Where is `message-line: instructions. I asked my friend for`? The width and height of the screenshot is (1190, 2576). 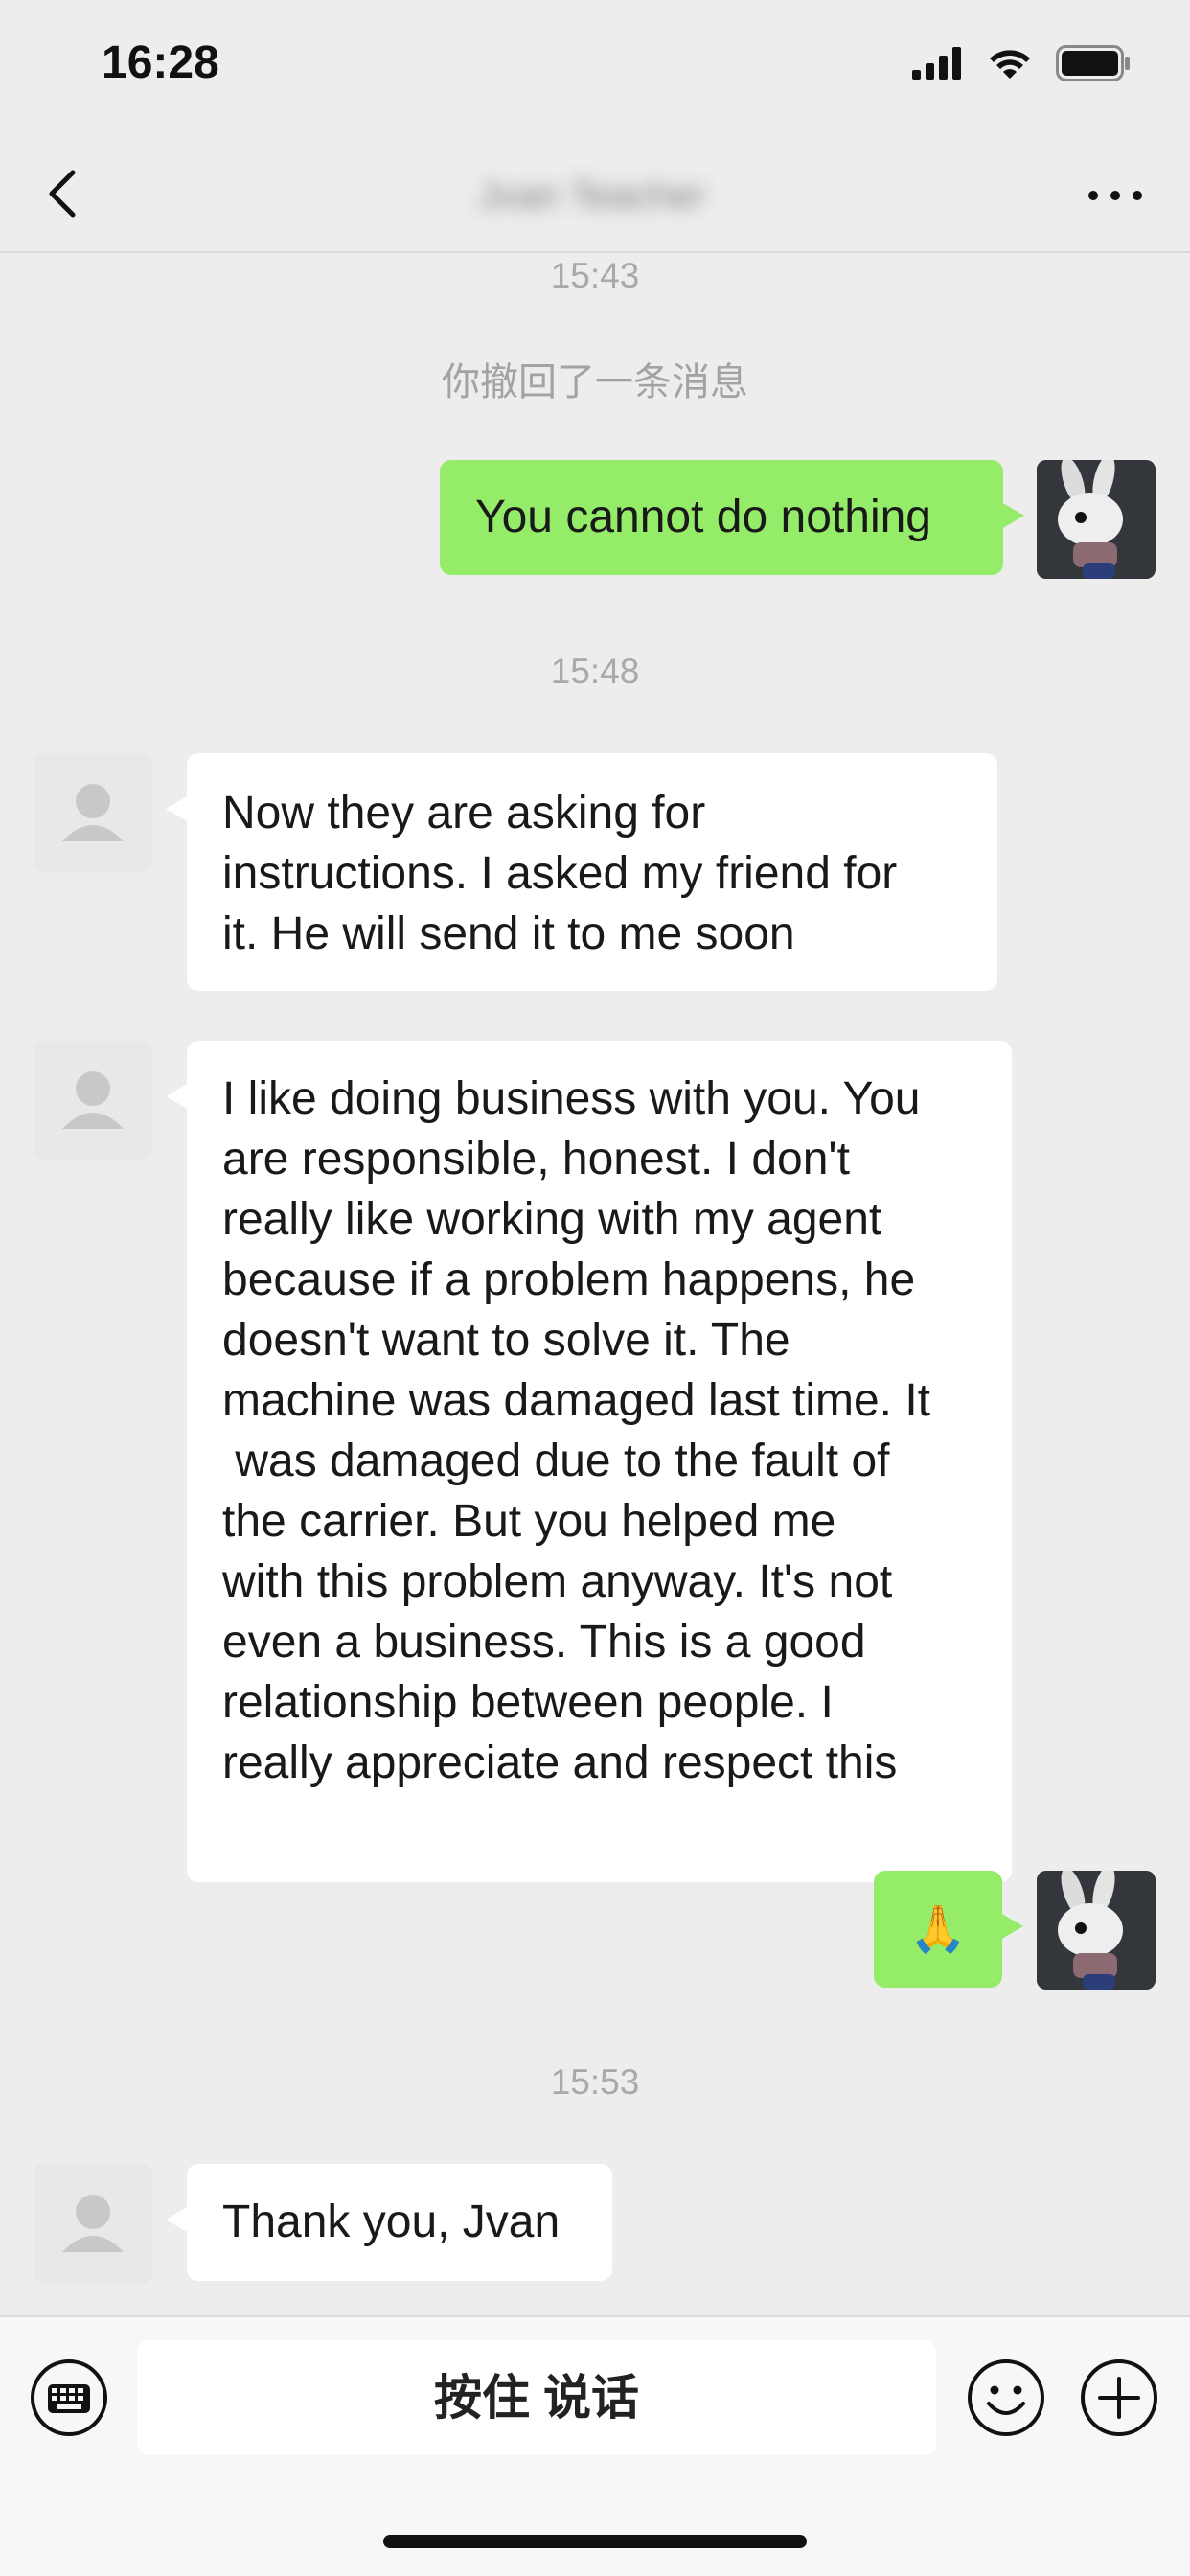 message-line: instructions. I asked my friend for is located at coordinates (560, 874).